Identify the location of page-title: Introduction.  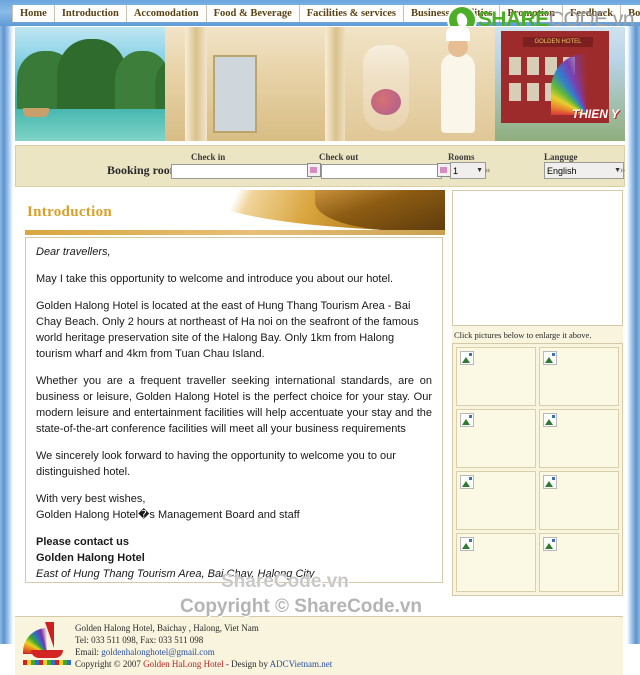
(70, 212).